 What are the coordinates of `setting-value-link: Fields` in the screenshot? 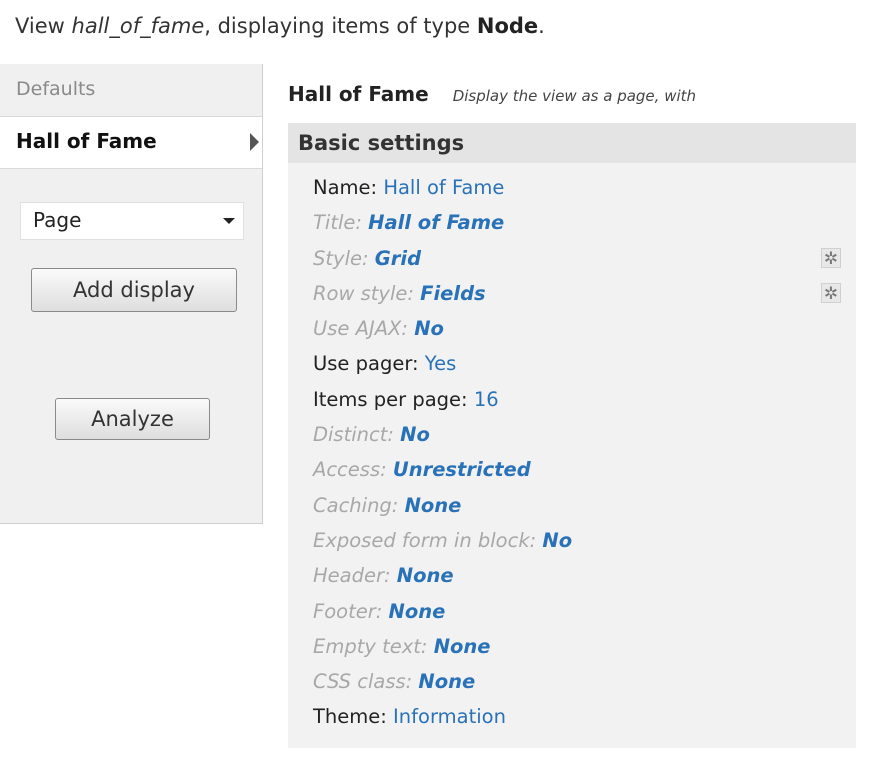 It's located at (452, 293).